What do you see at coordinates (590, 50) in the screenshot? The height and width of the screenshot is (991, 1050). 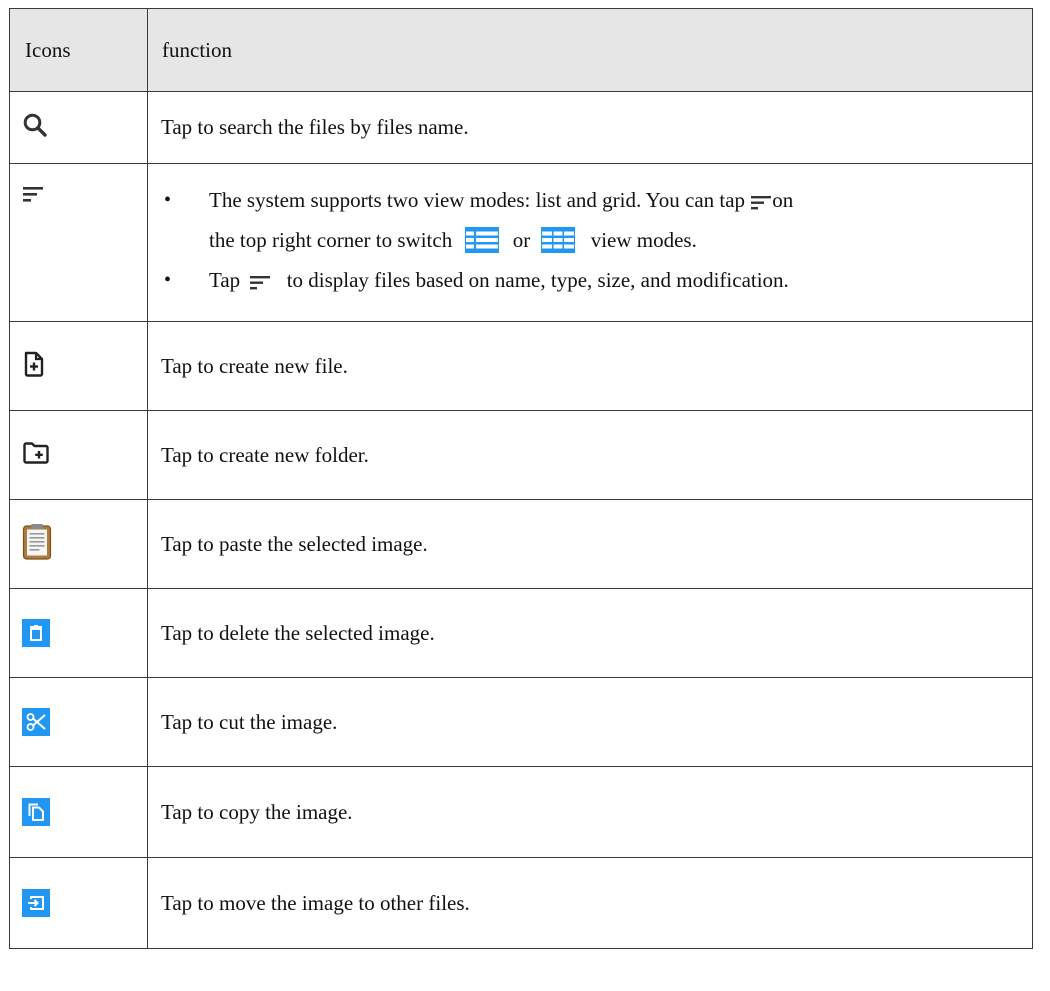 I see `header-function: function` at bounding box center [590, 50].